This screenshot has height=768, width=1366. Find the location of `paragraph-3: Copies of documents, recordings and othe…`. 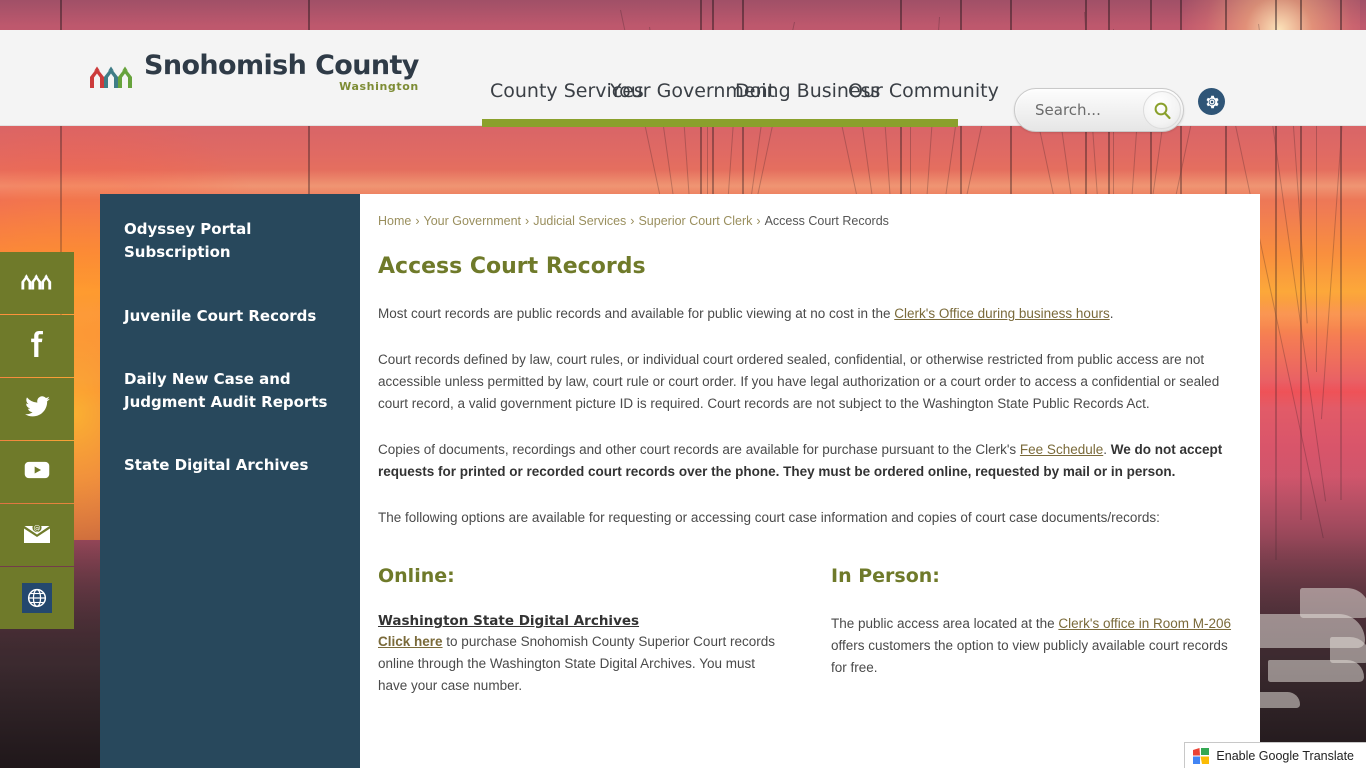

paragraph-3: Copies of documents, recordings and othe… is located at coordinates (807, 461).